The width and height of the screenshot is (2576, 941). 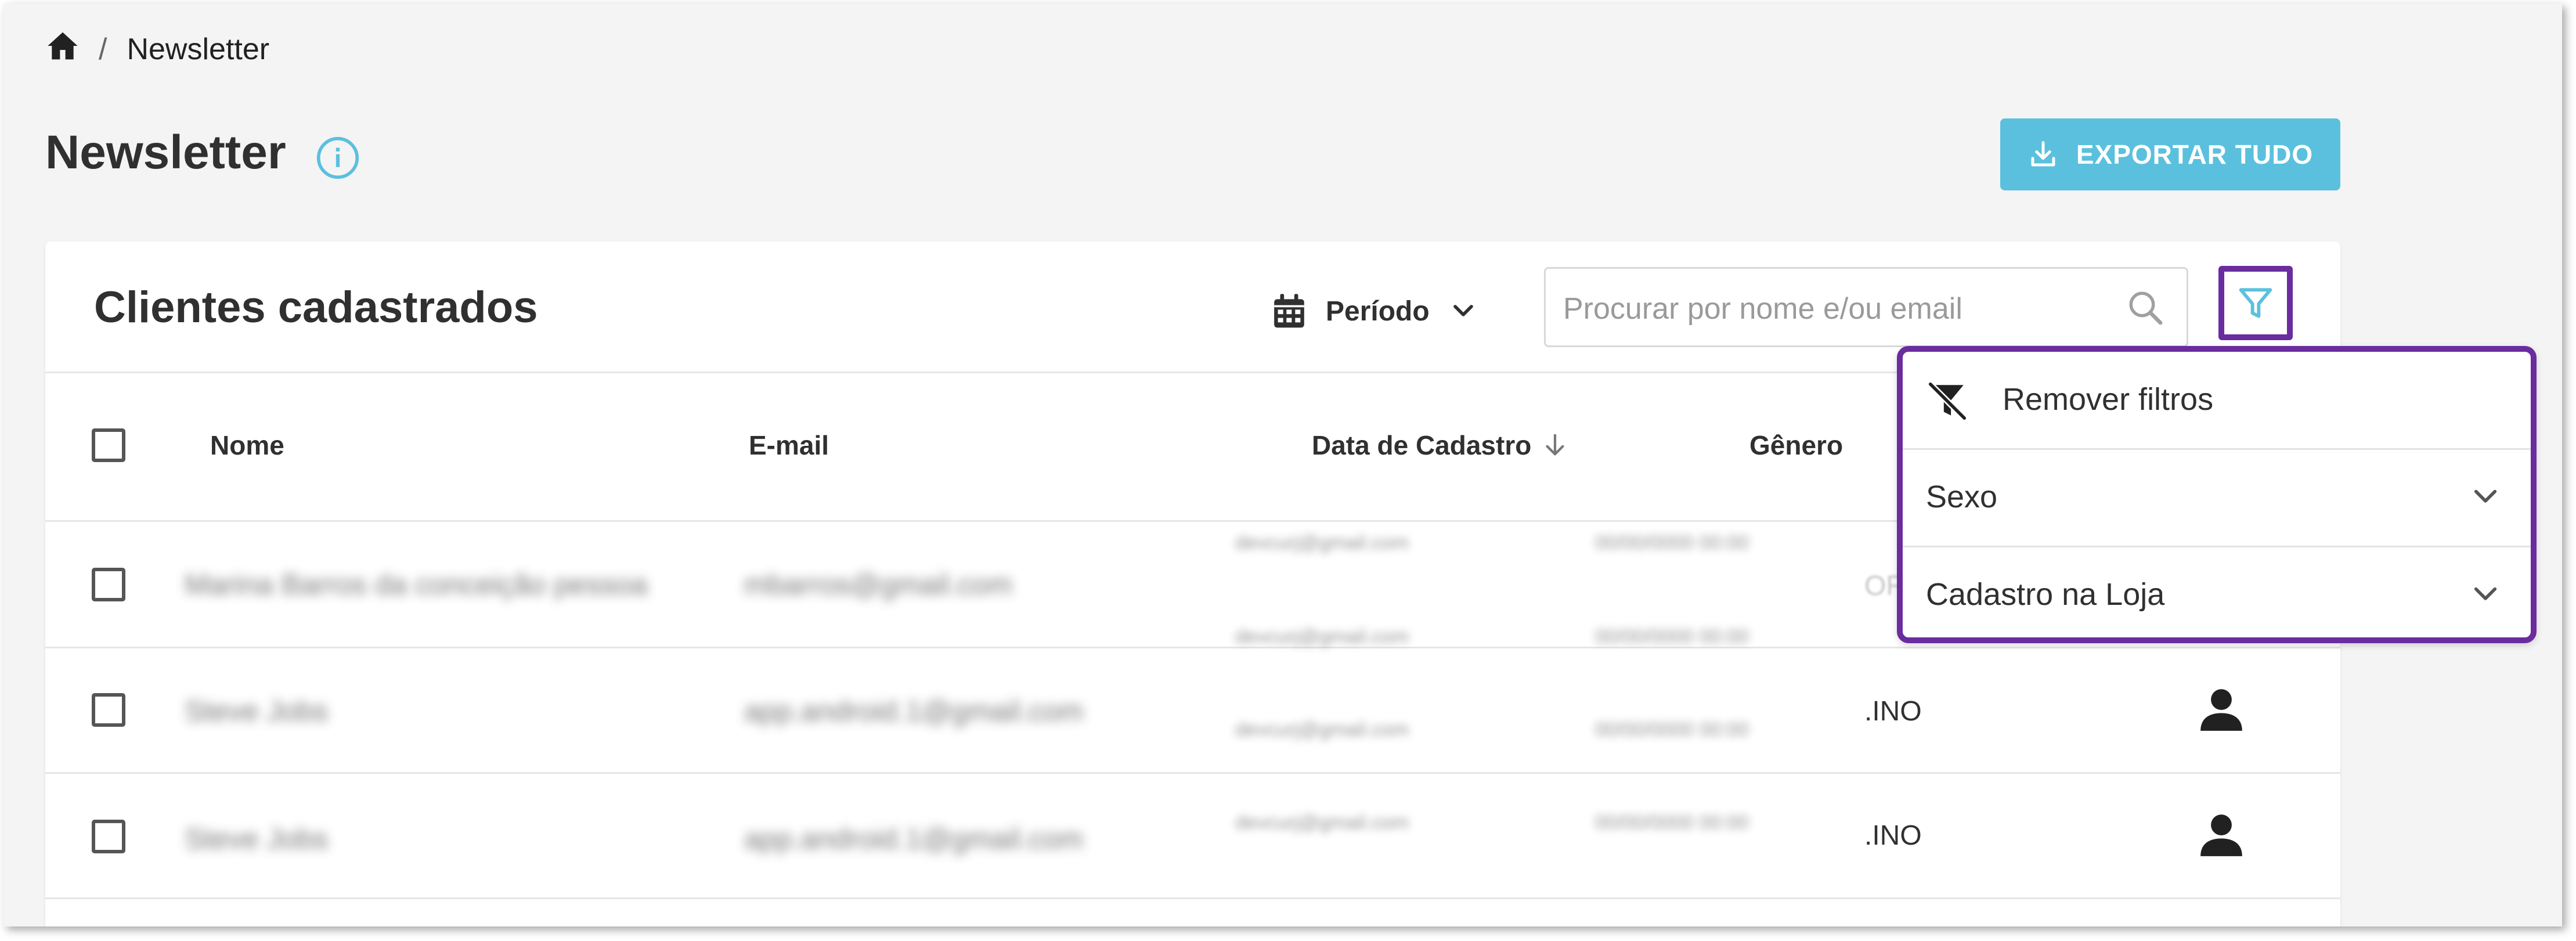 I want to click on store-registration-label: Cadastro na Loja, so click(x=2045, y=594).